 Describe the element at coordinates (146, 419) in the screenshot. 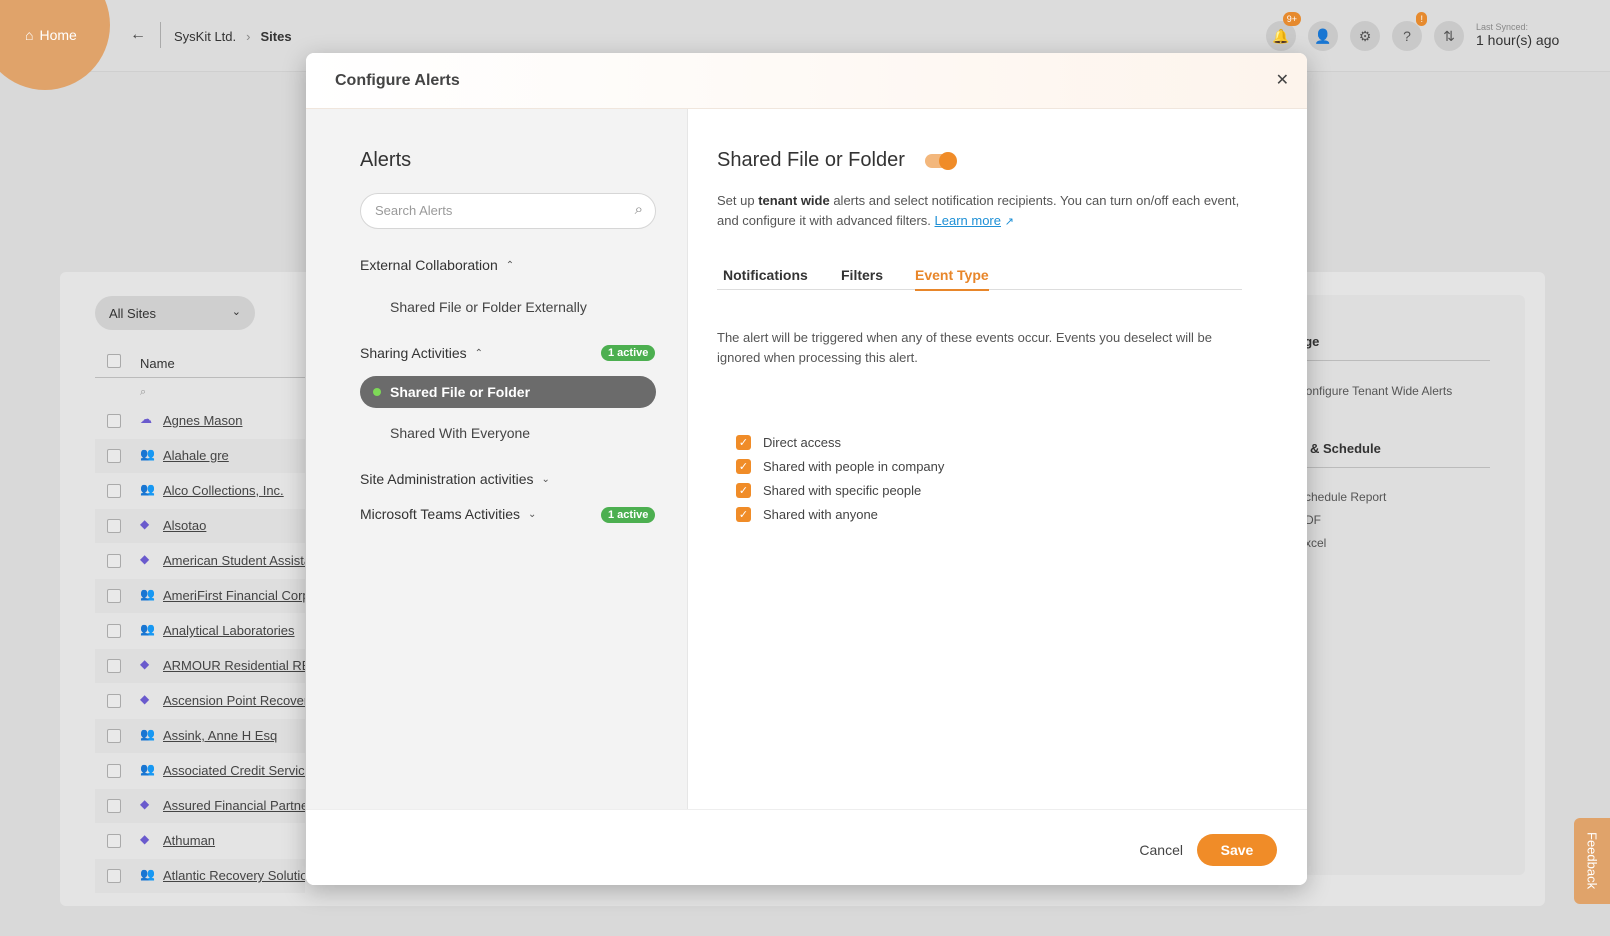

I see `site-type-icon: ☁` at that location.